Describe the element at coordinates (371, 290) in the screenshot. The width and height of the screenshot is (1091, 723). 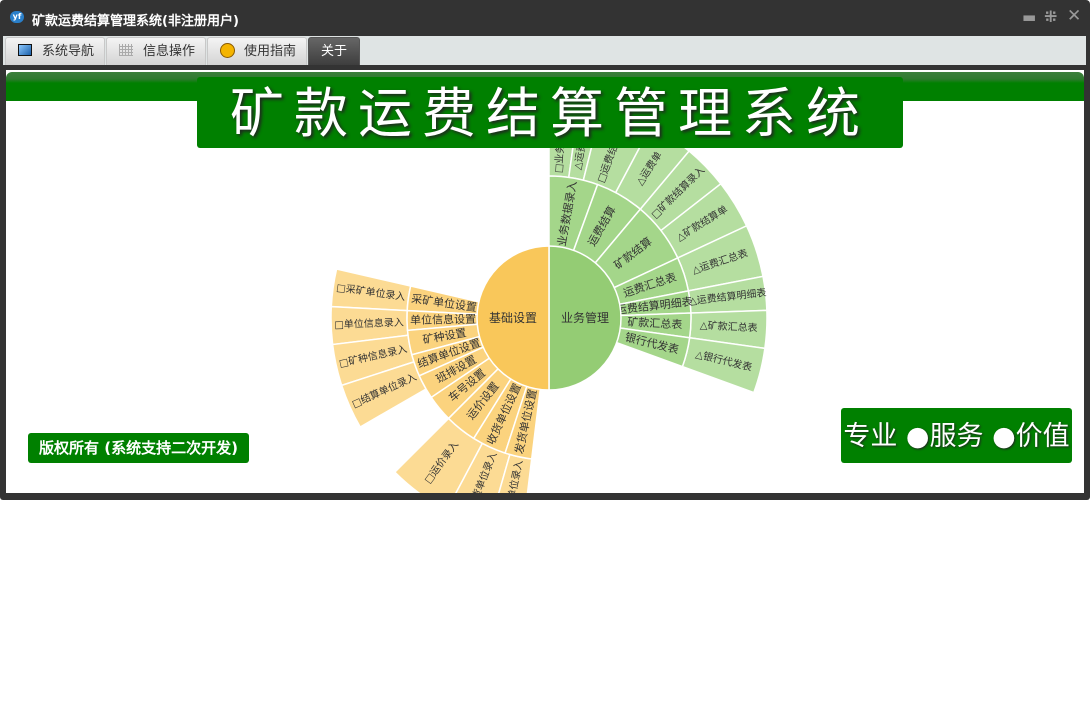
I see `sunburst-segment: □采矿单位录入` at that location.